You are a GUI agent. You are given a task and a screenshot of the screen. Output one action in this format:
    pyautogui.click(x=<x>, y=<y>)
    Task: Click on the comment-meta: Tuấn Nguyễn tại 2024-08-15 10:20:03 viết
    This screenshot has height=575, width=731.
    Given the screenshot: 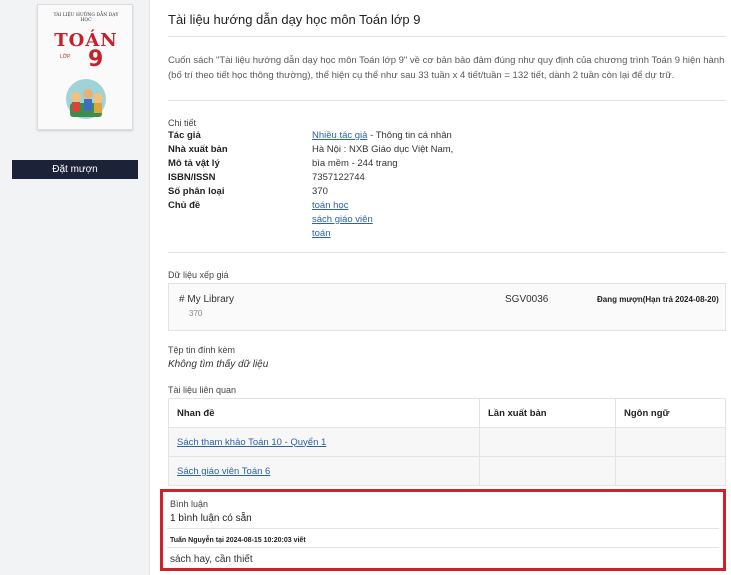 What is the action you would take?
    pyautogui.click(x=238, y=540)
    